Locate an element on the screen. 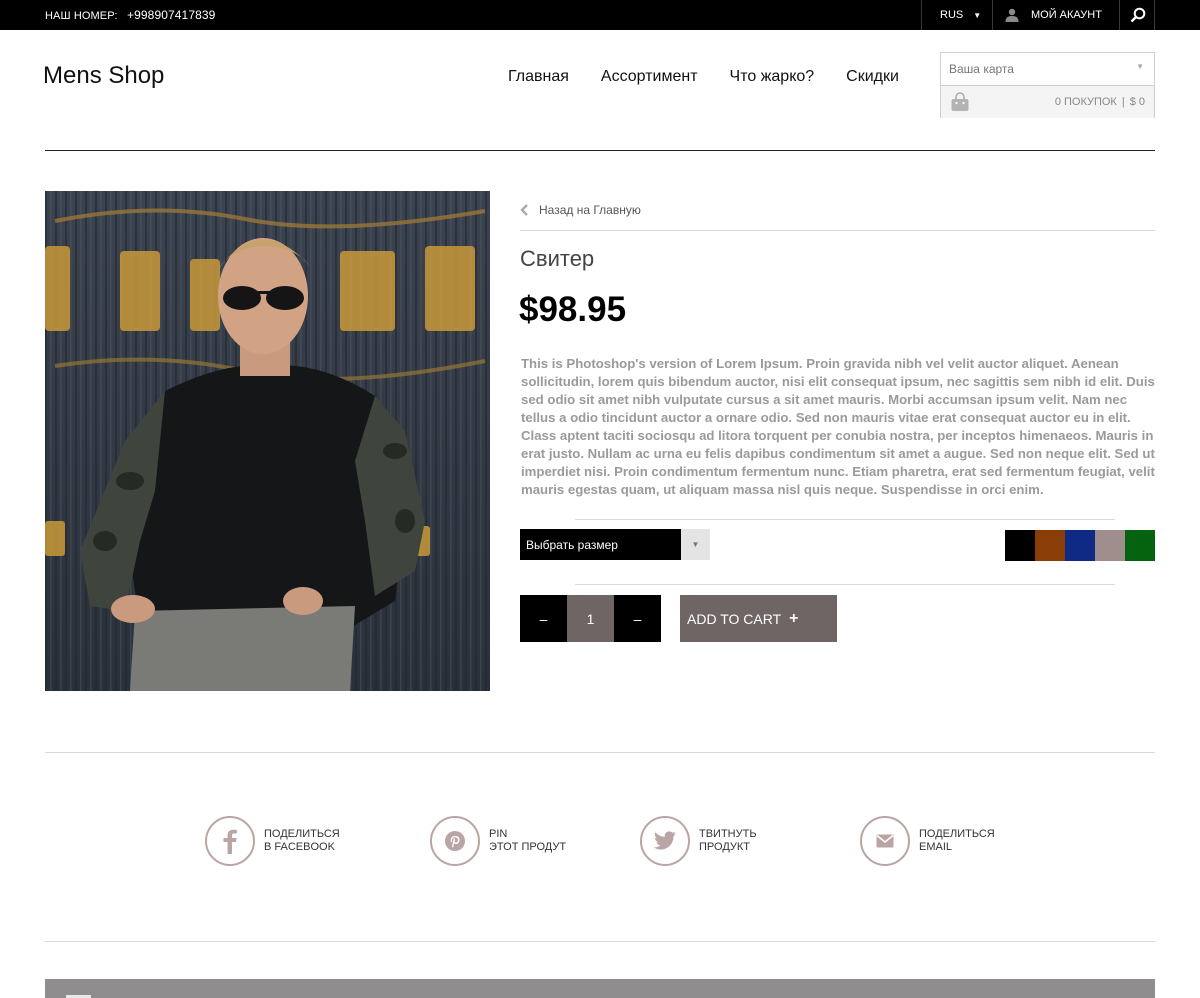 The width and height of the screenshot is (1200, 998). share-label: ПОДЕЛИТЬСЯ В FACEBOOK is located at coordinates (302, 841).